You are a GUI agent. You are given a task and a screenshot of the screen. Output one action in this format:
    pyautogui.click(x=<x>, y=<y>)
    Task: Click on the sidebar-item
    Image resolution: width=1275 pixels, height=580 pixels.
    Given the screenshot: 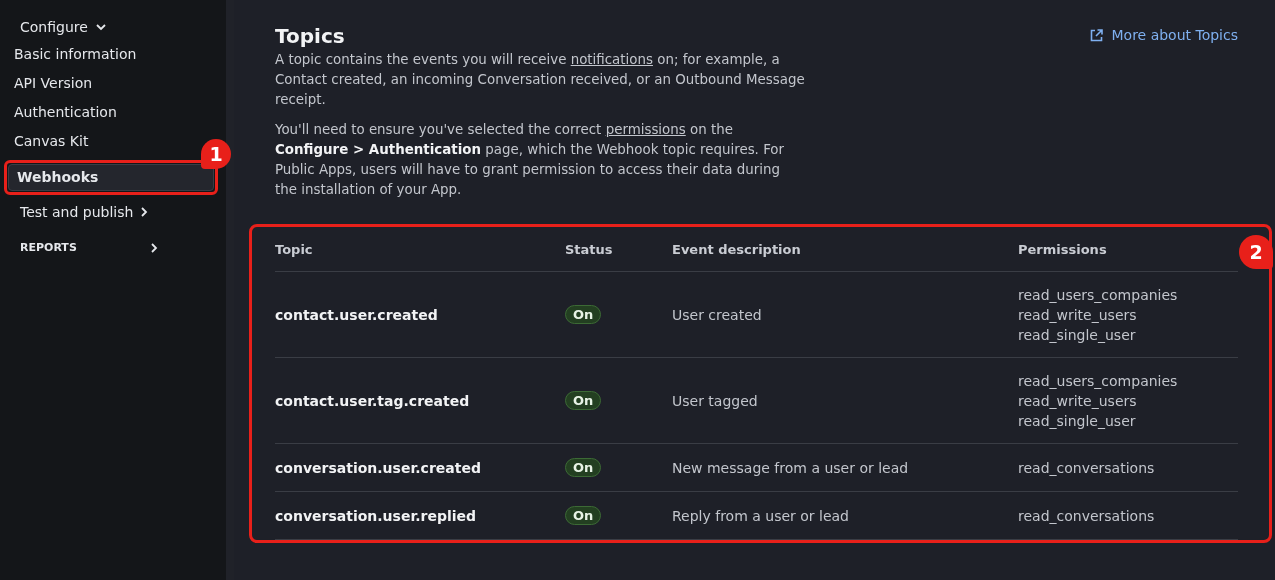 What is the action you would take?
    pyautogui.click(x=111, y=177)
    